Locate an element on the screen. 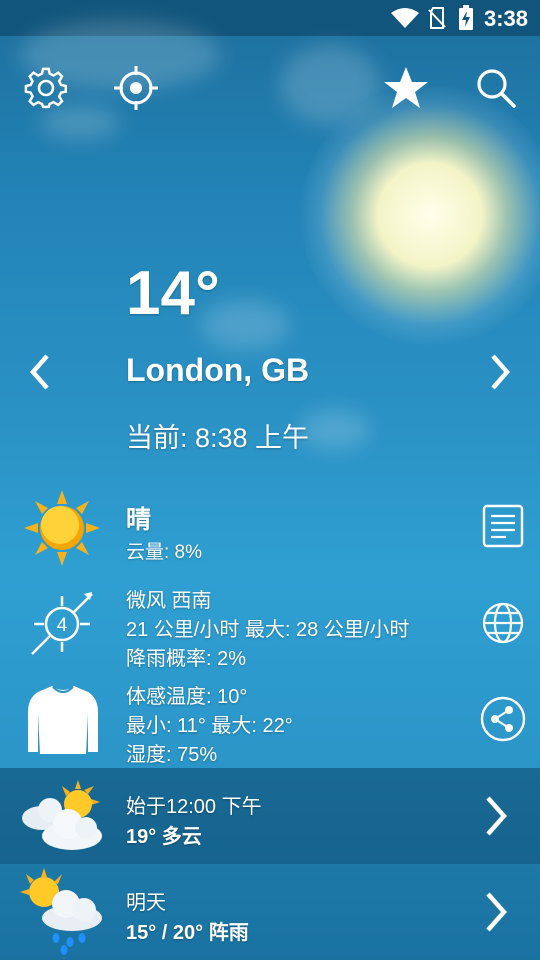 This screenshot has width=540, height=960. min-max-temperature: 最小: 11° 最大: 22° is located at coordinates (209, 726).